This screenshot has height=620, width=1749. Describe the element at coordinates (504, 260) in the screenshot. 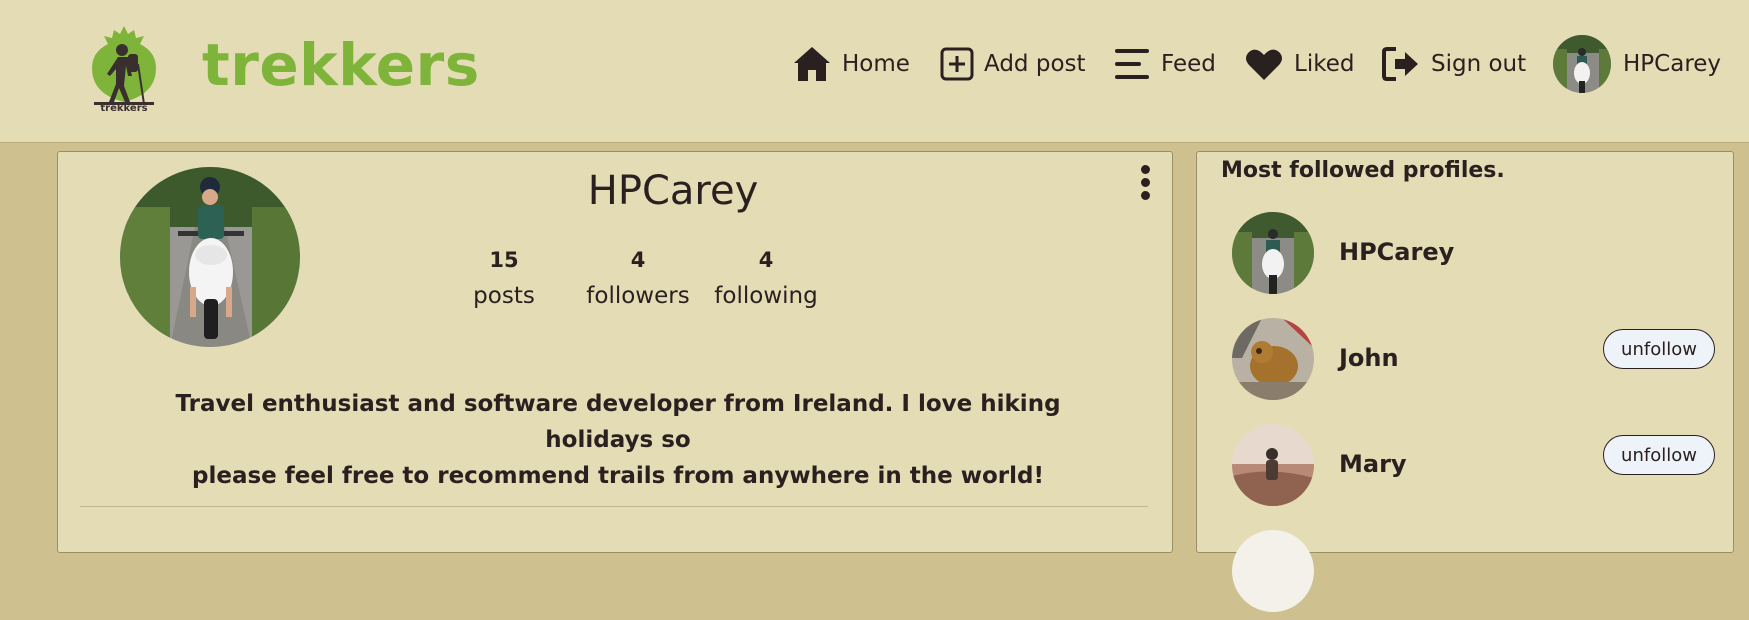

I see `stat-posts-value: 15` at that location.